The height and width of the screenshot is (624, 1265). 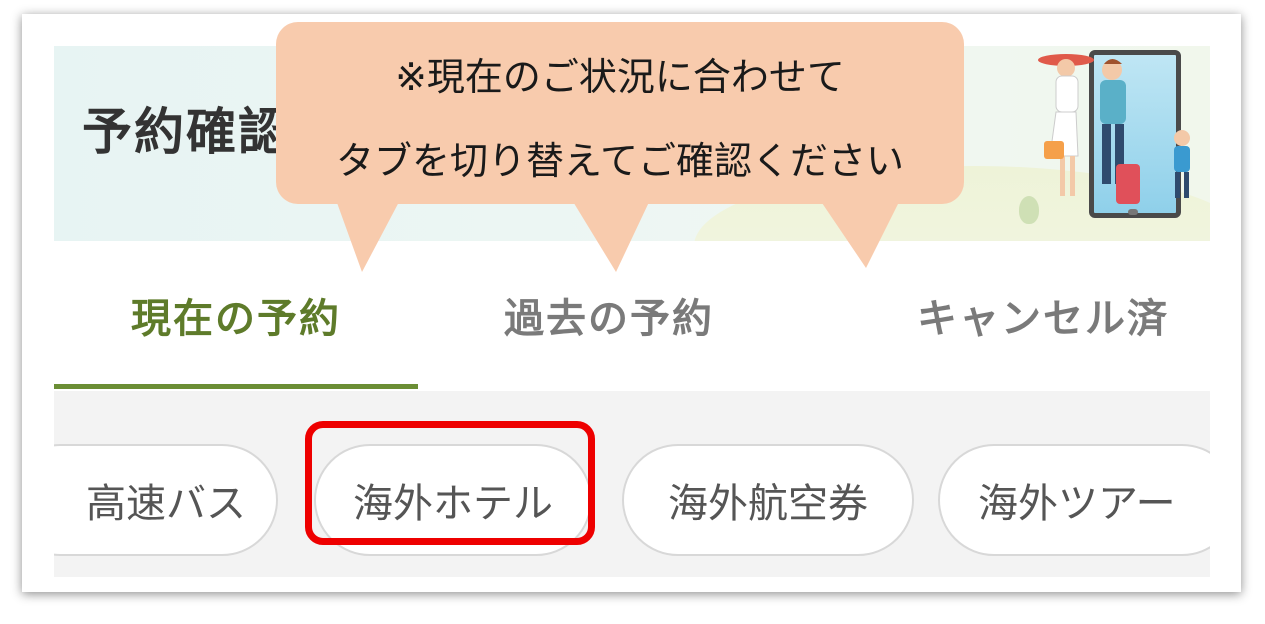 What do you see at coordinates (620, 77) in the screenshot?
I see `callout-line-1: ※現在のご状況に合わせて` at bounding box center [620, 77].